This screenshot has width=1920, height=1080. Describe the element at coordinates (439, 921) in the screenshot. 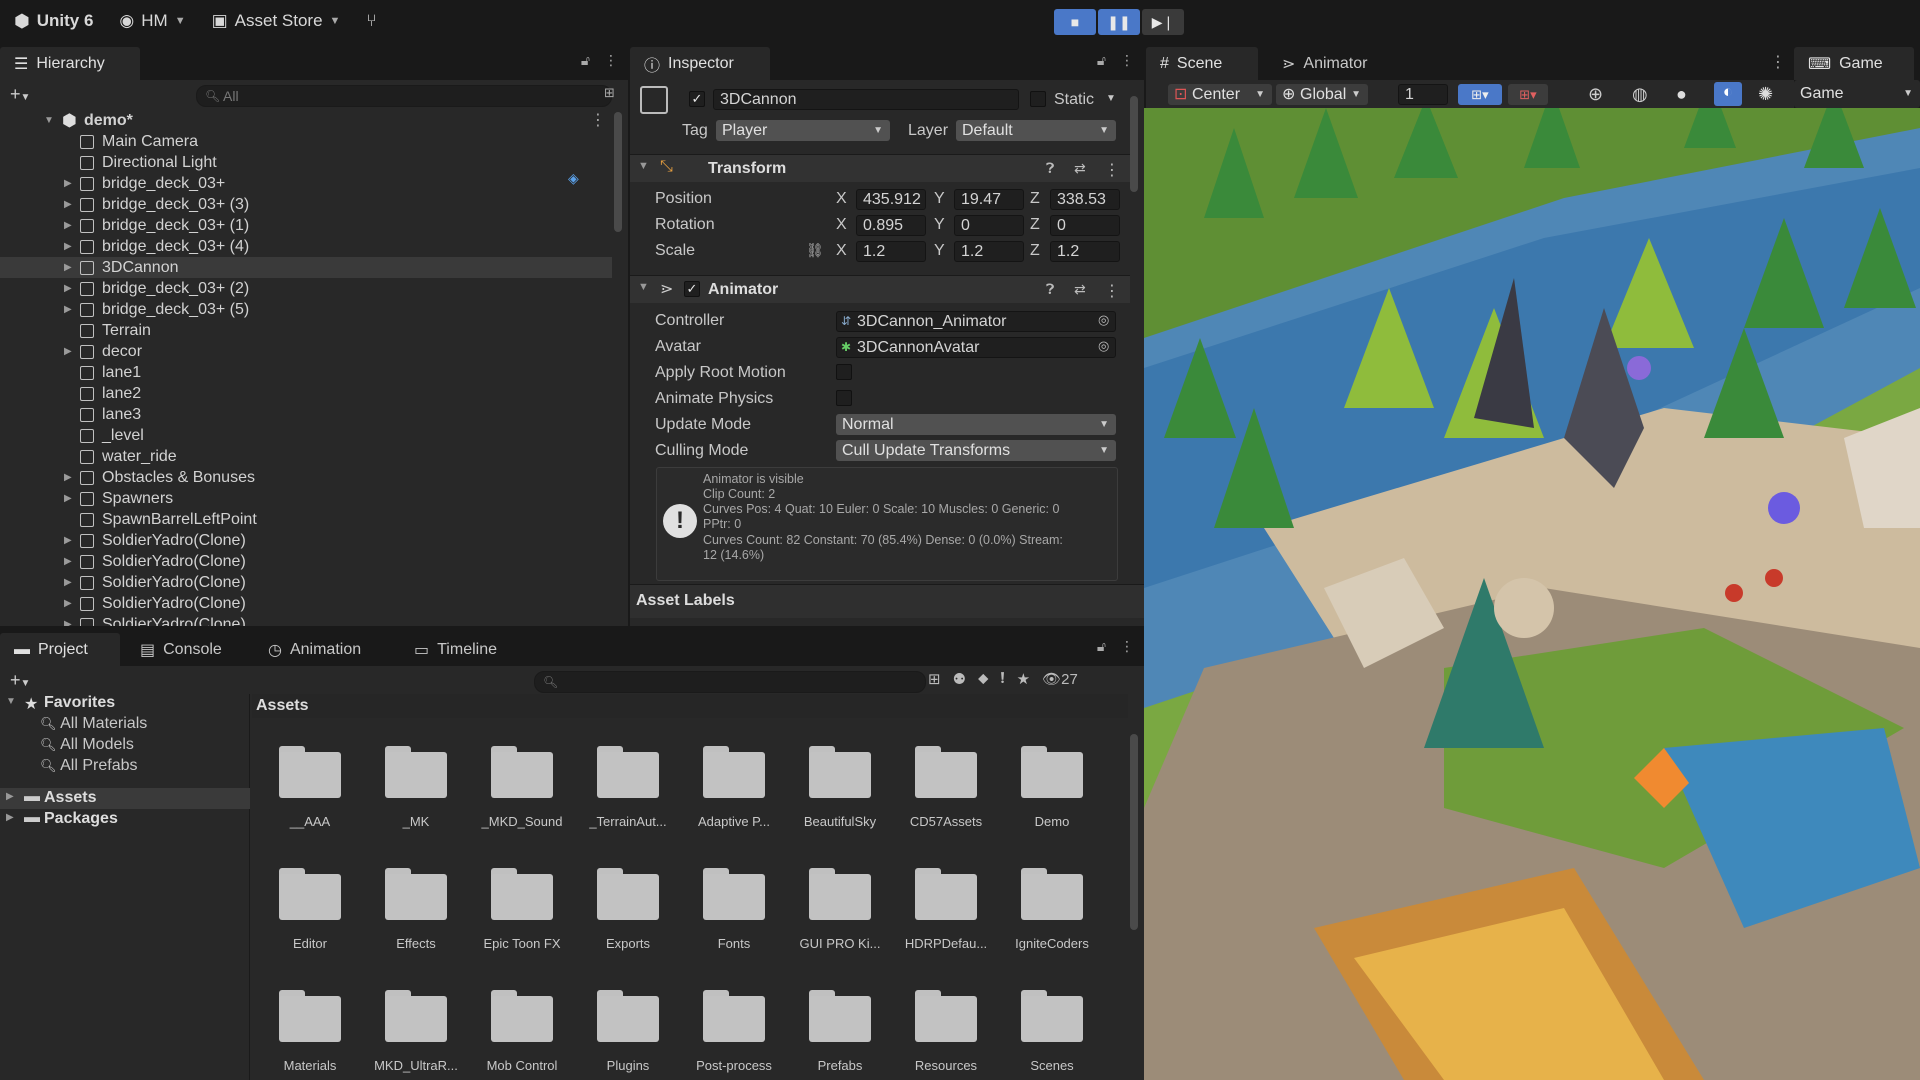

I see `asset-folder: Effects` at that location.